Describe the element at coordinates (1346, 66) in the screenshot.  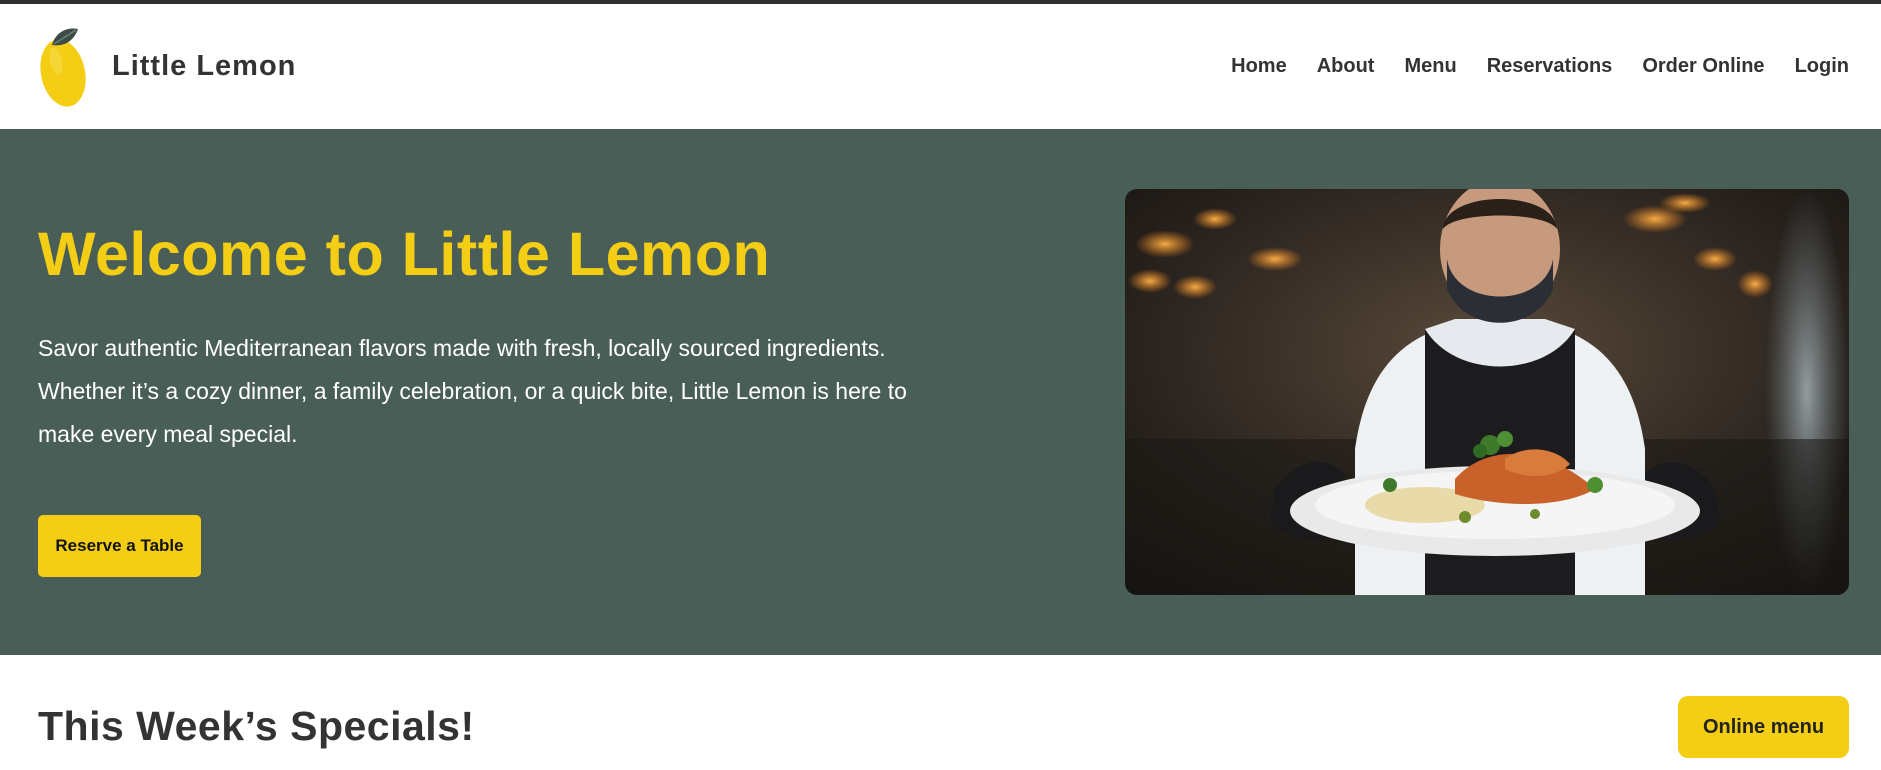
I see `nav-about: About` at that location.